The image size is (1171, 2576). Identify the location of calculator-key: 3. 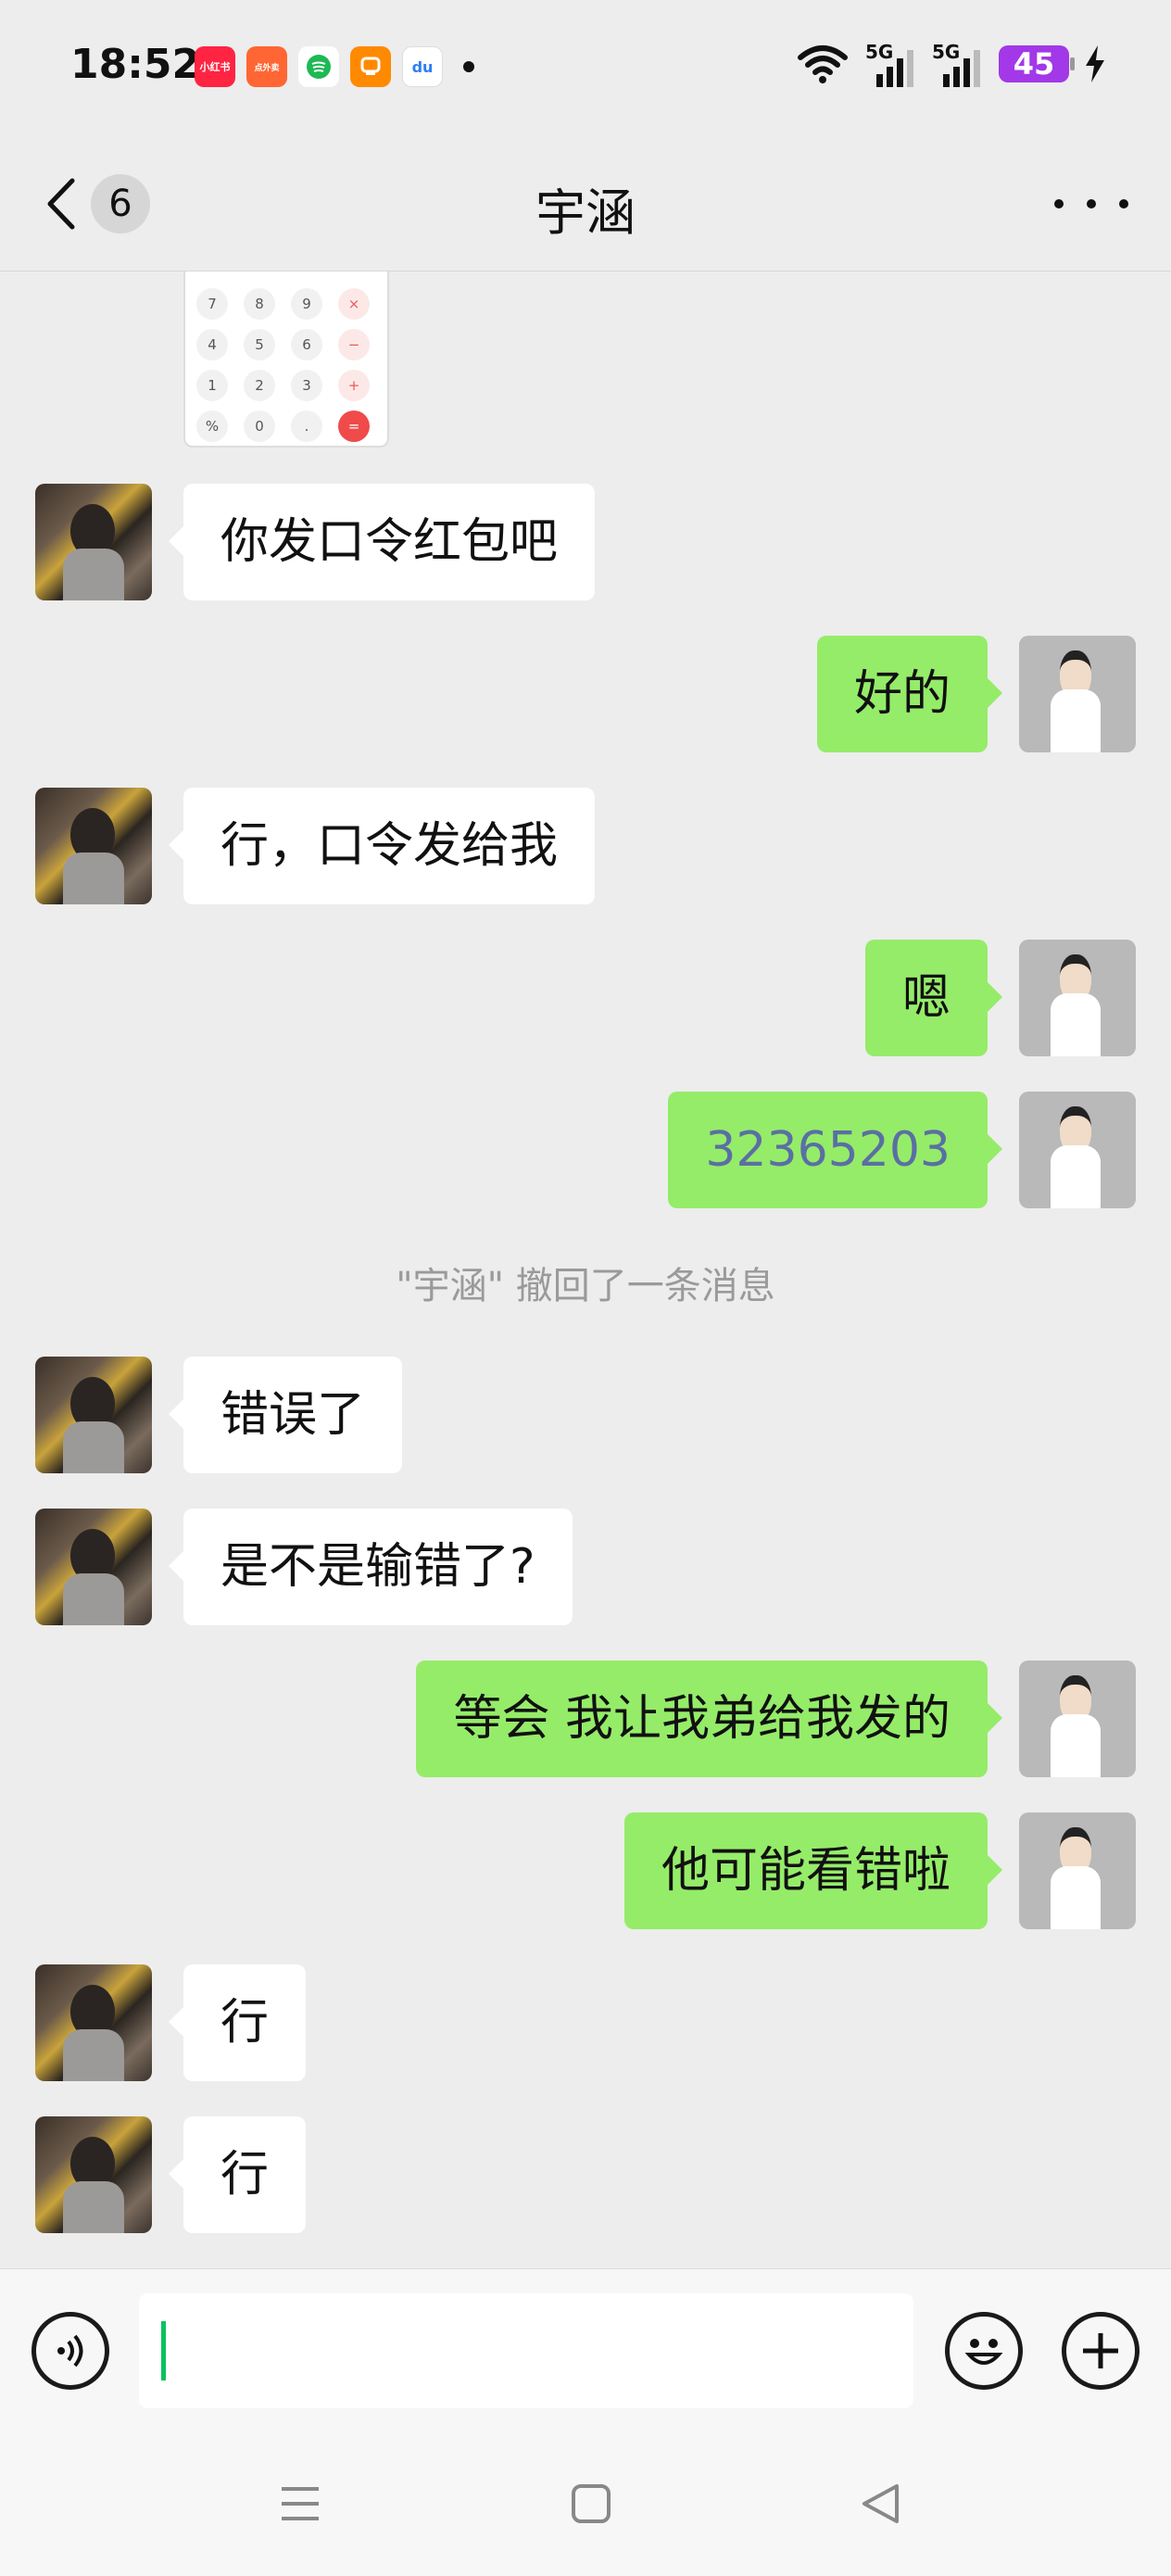
(306, 385).